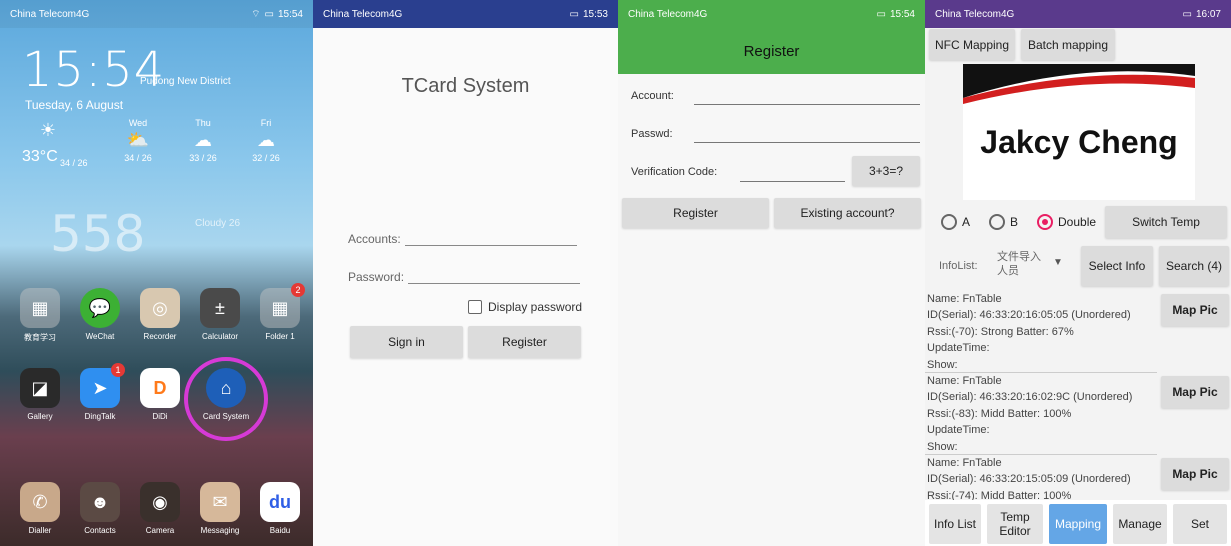 Image resolution: width=1231 pixels, height=546 pixels. Describe the element at coordinates (955, 524) in the screenshot. I see `tab-info-list: Info List` at that location.